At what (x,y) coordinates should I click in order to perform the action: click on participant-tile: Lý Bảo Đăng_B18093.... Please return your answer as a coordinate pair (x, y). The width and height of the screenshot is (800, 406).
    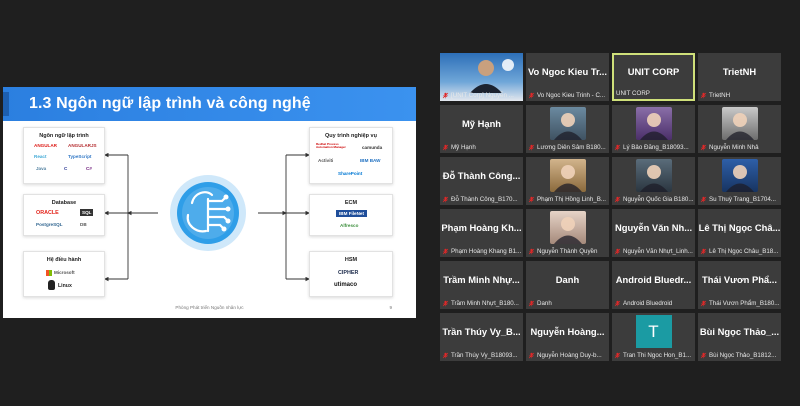
    Looking at the image, I should click on (653, 129).